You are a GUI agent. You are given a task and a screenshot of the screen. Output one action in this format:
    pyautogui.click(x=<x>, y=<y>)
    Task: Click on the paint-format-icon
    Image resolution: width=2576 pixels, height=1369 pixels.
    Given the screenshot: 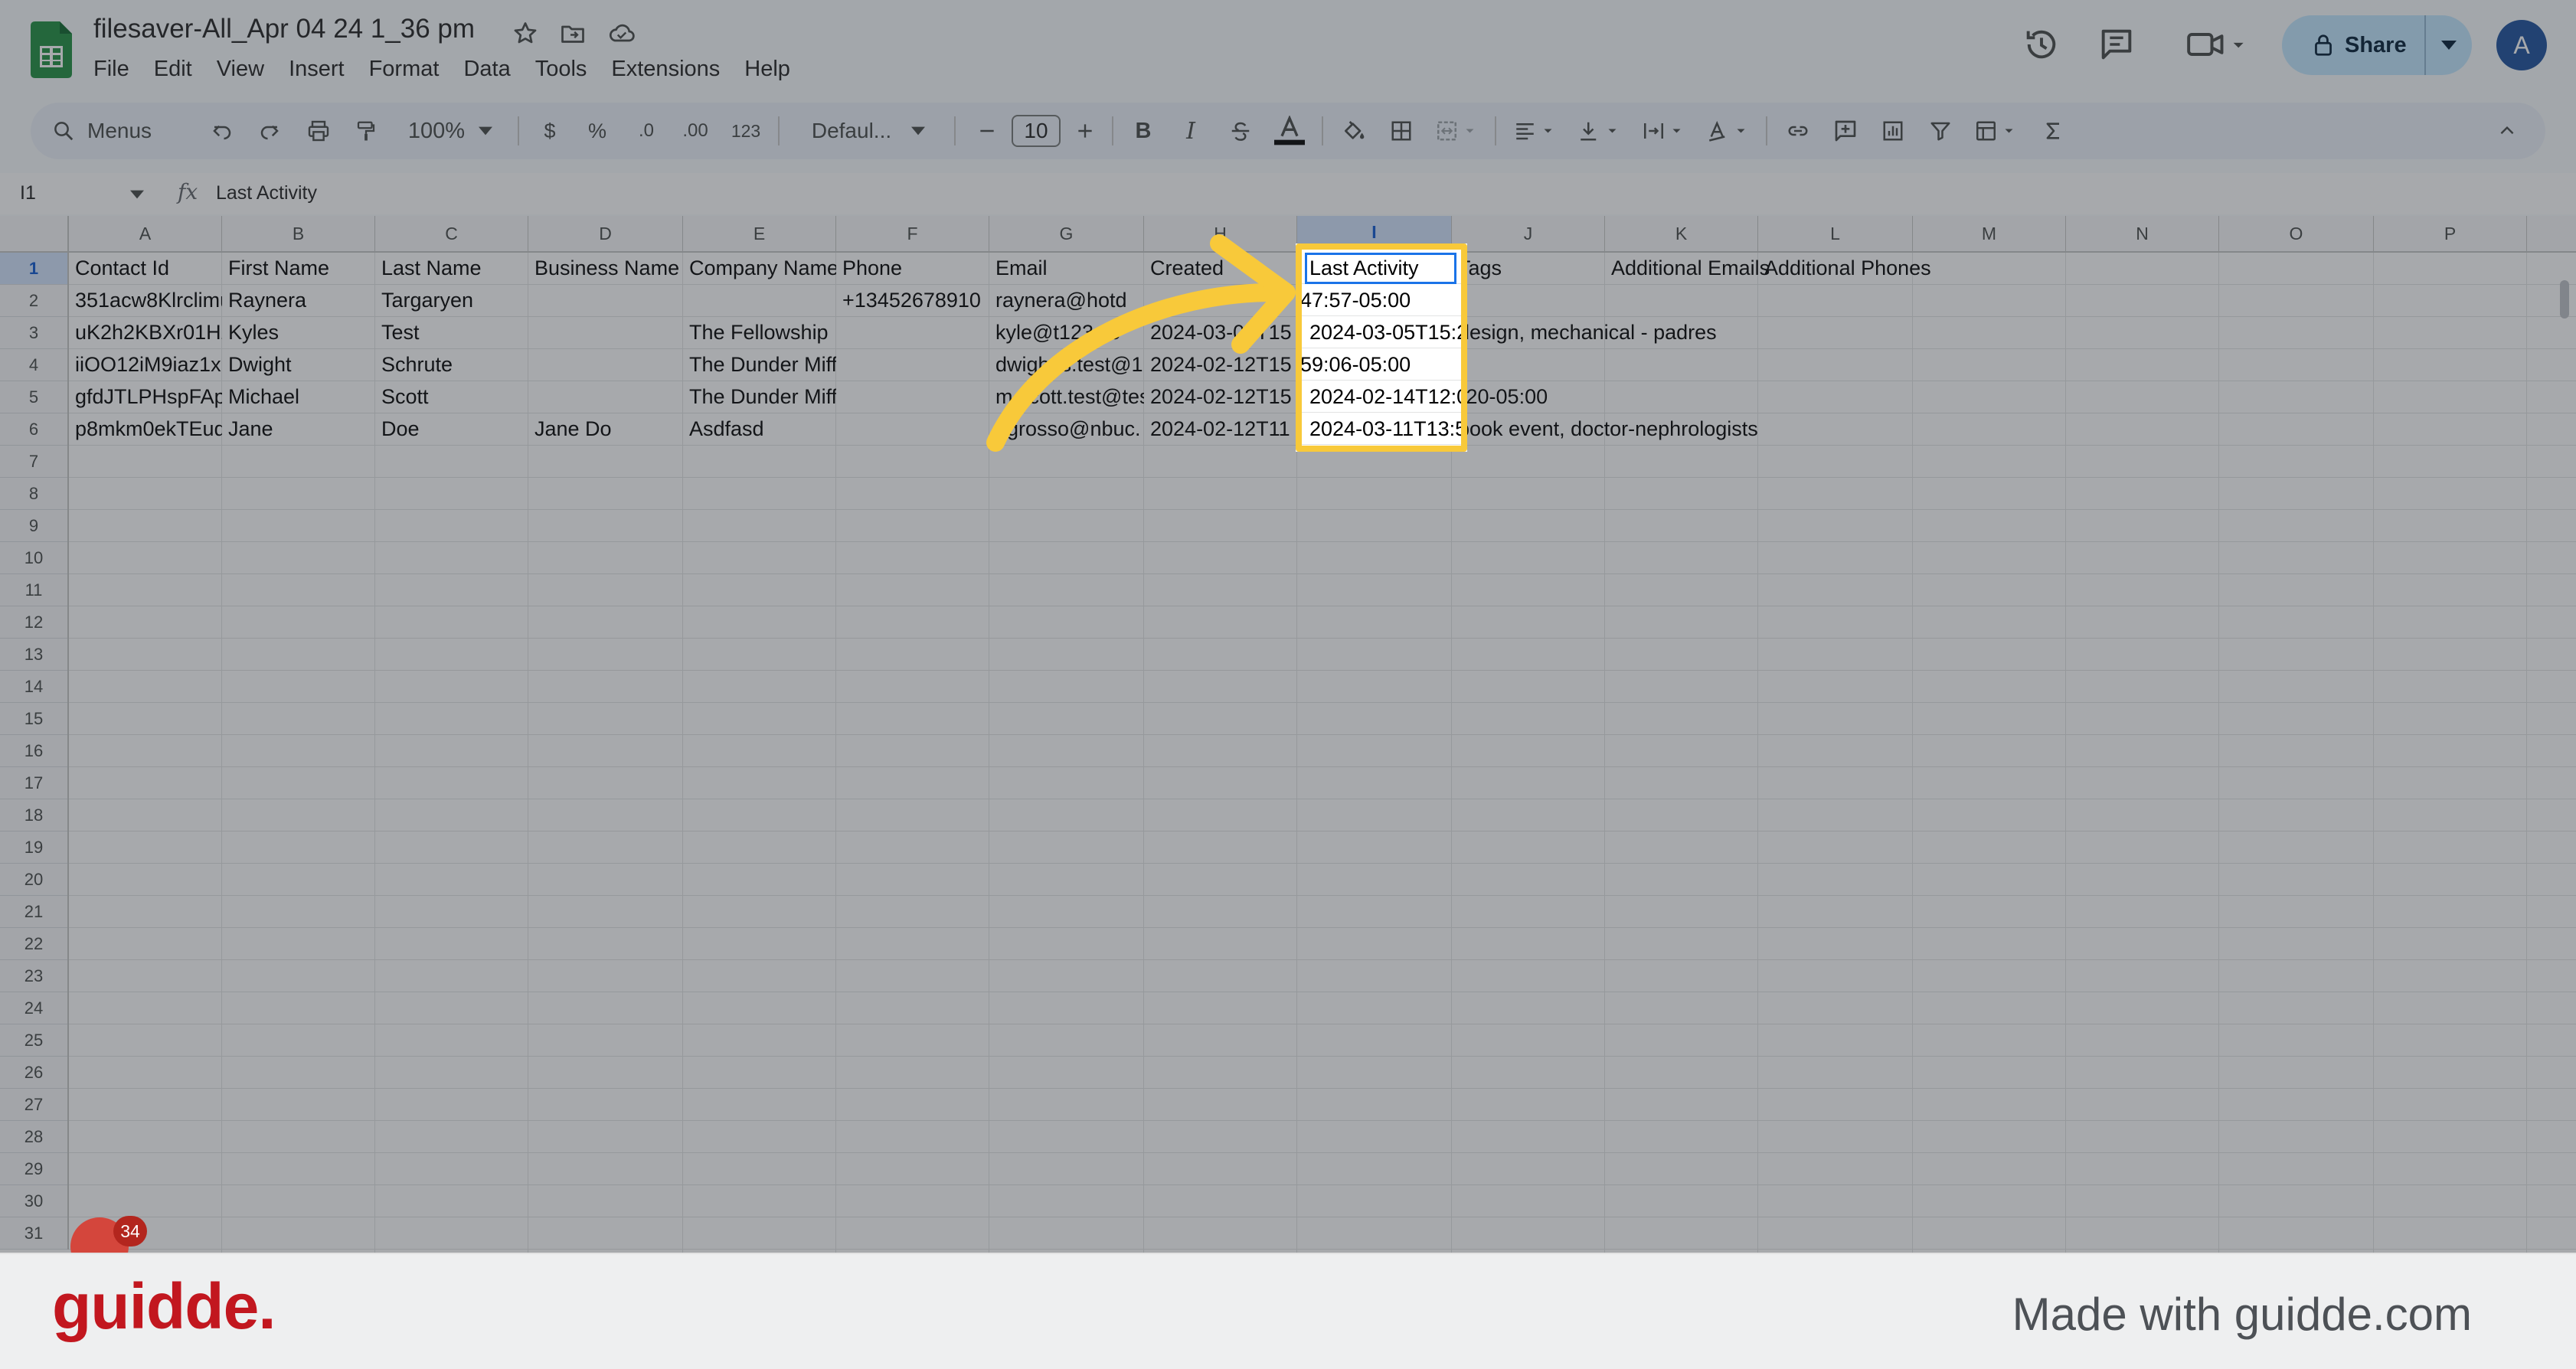 What is the action you would take?
    pyautogui.click(x=366, y=131)
    